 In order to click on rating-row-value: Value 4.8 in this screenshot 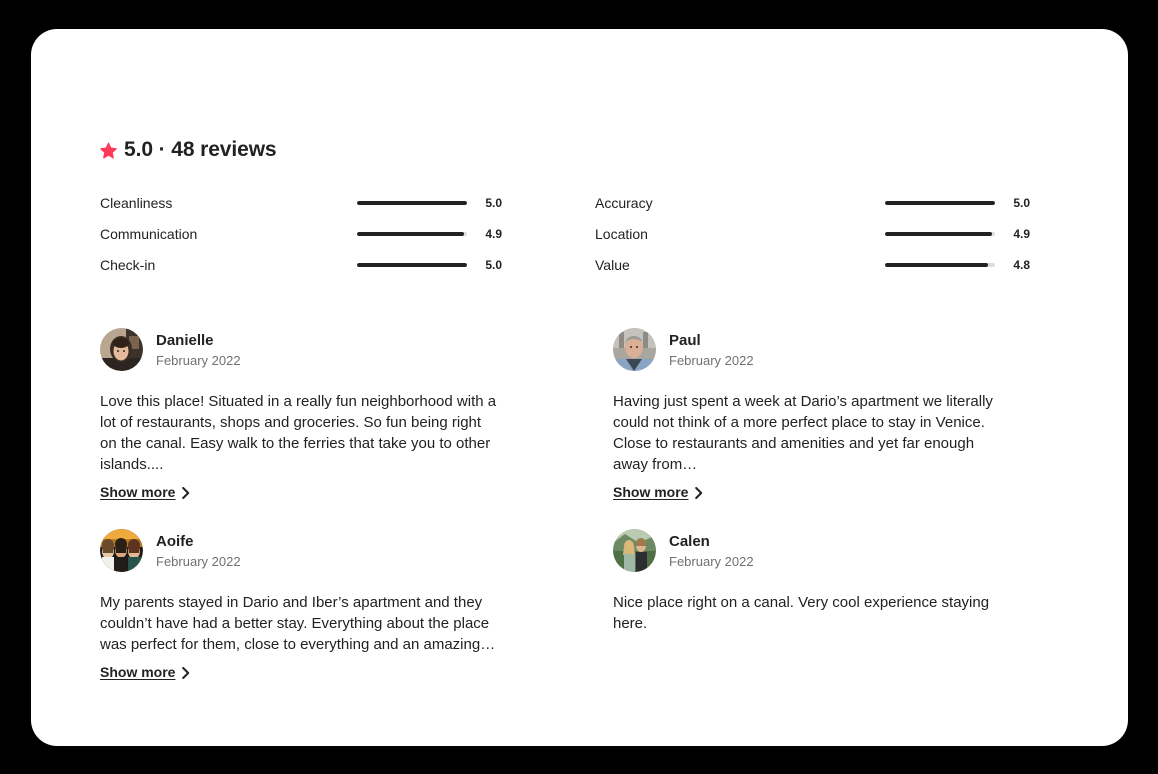, I will do `click(812, 264)`.